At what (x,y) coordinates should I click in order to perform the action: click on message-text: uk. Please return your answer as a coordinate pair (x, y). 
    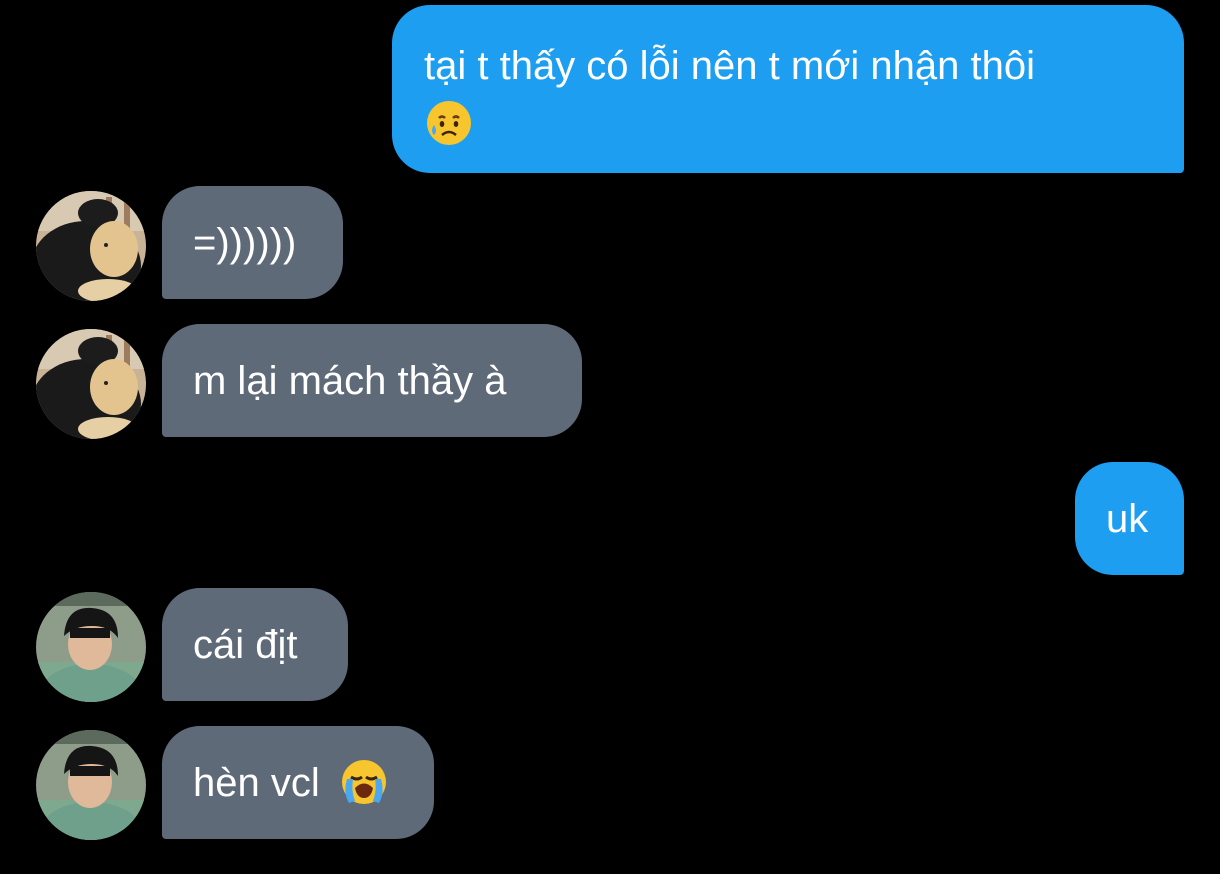
    Looking at the image, I should click on (1127, 519).